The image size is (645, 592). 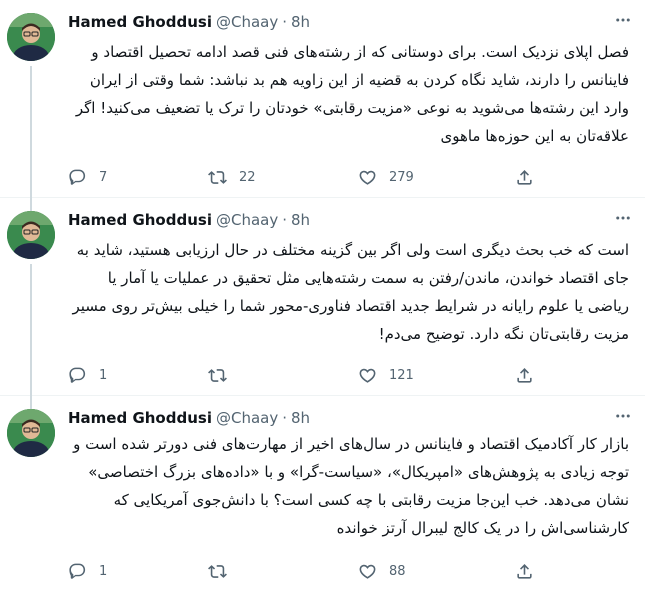 I want to click on like-count: 279, so click(x=401, y=177).